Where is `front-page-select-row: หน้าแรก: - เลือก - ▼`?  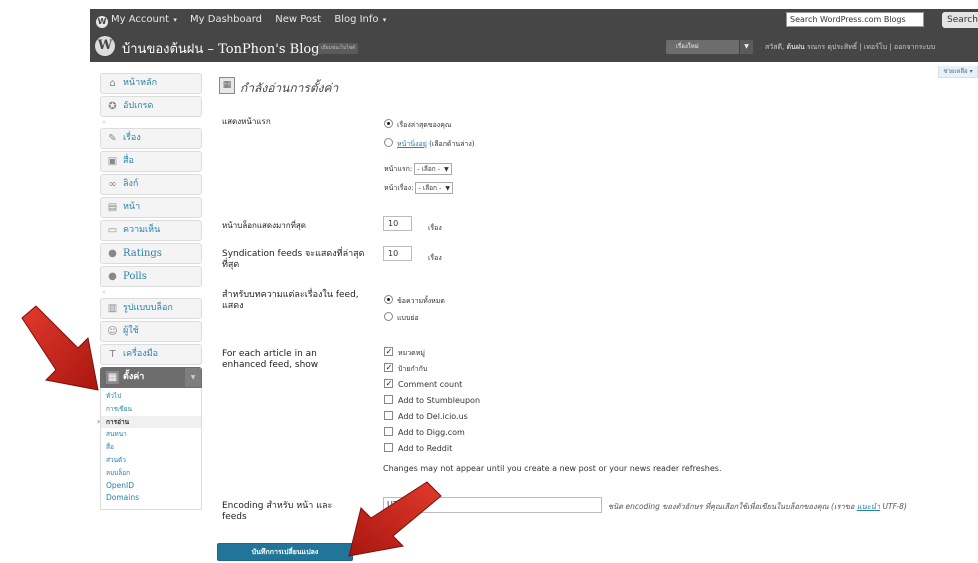
front-page-select-row: หน้าแรก: - เลือก - ▼ is located at coordinates (418, 169).